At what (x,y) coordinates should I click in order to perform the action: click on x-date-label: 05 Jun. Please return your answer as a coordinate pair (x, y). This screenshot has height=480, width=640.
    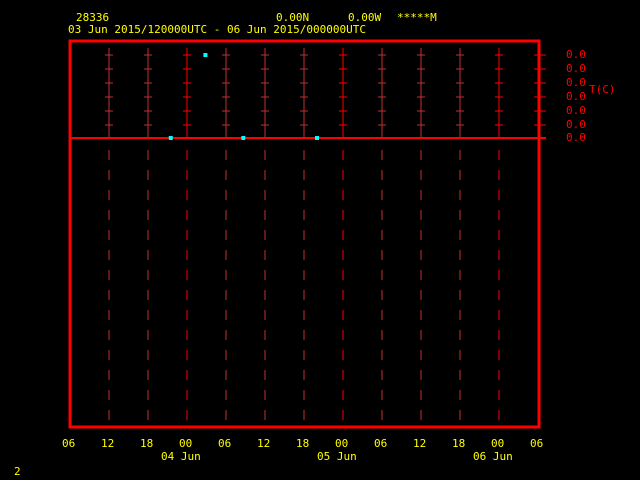
    Looking at the image, I should click on (337, 456).